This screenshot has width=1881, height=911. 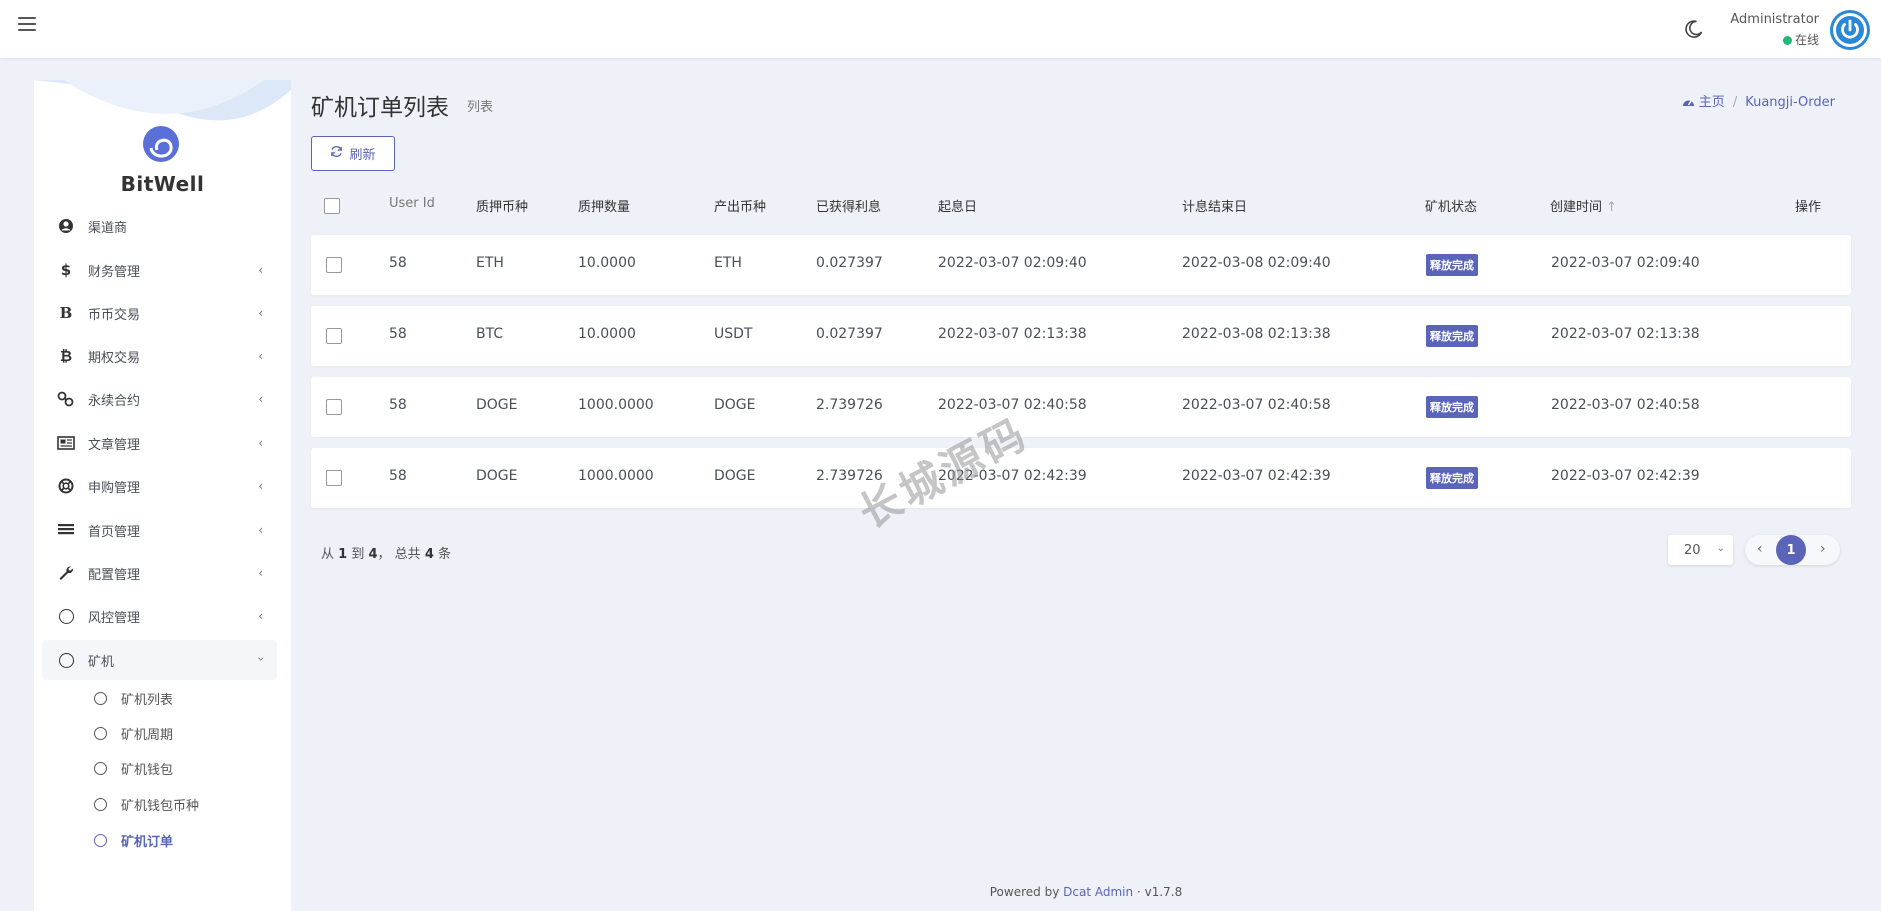 I want to click on menu-toggle-icon, so click(x=27, y=24).